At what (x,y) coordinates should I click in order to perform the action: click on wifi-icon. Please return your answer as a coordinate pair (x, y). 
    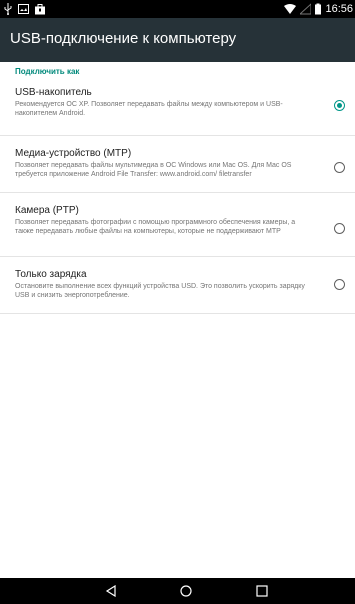
    Looking at the image, I should click on (290, 9).